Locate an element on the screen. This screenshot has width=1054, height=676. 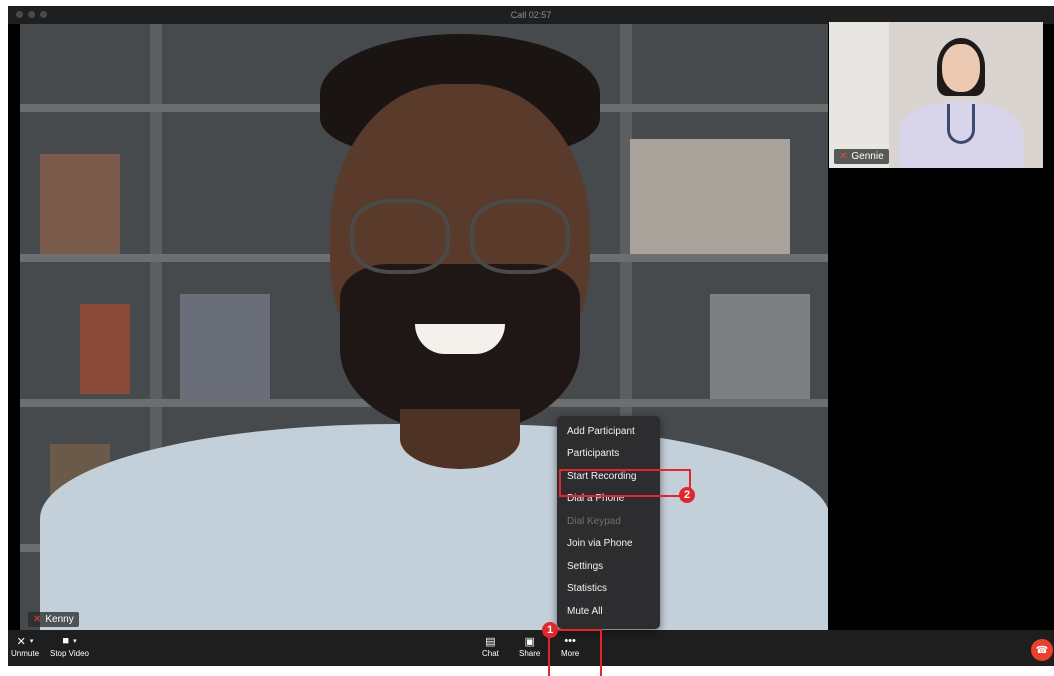
person-face is located at coordinates (961, 68).